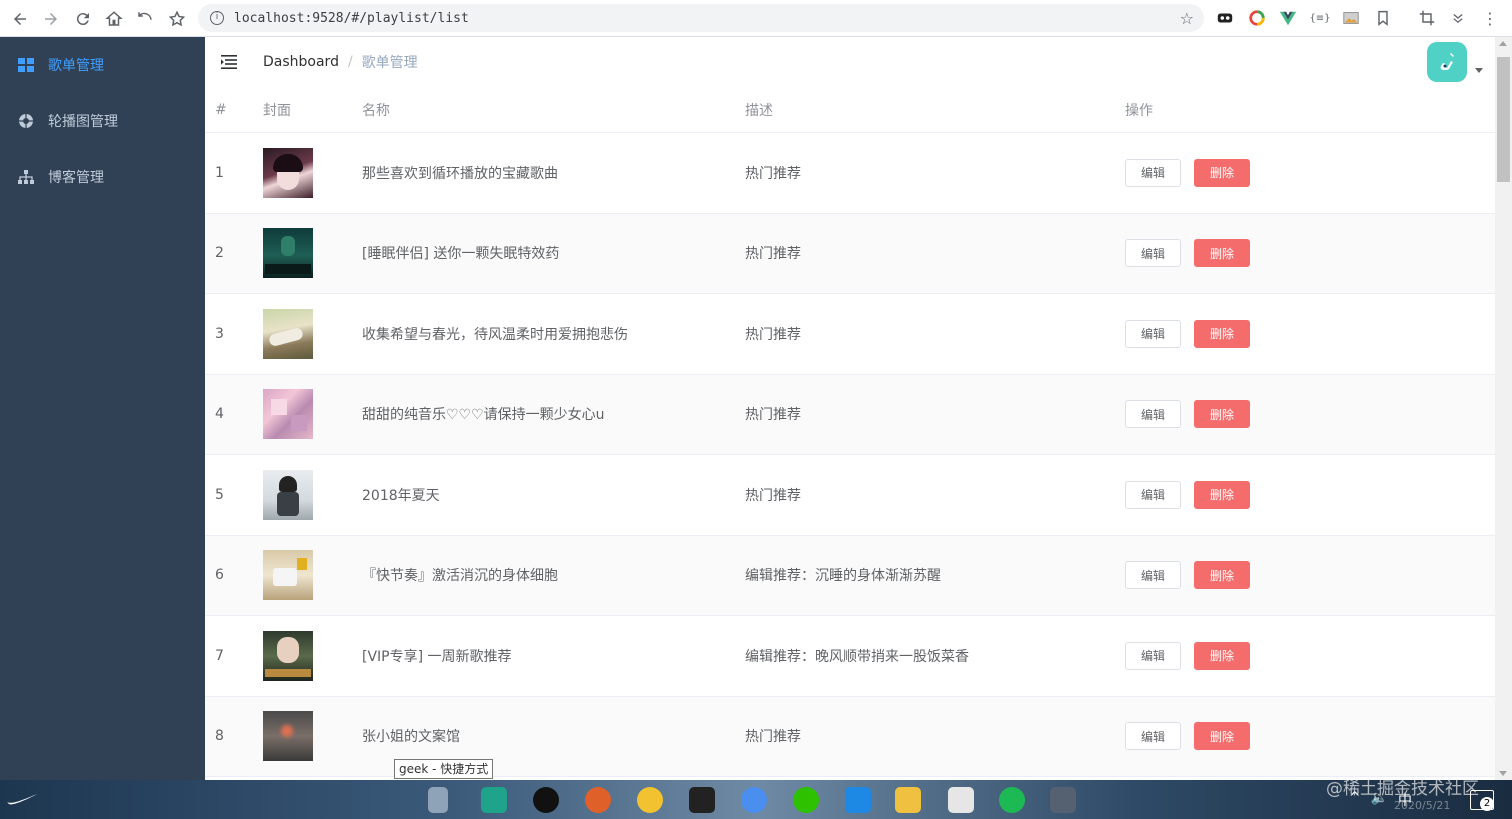 The image size is (1512, 819). Describe the element at coordinates (102, 121) in the screenshot. I see `sidebar-item-swiper: 轮播图管理` at that location.